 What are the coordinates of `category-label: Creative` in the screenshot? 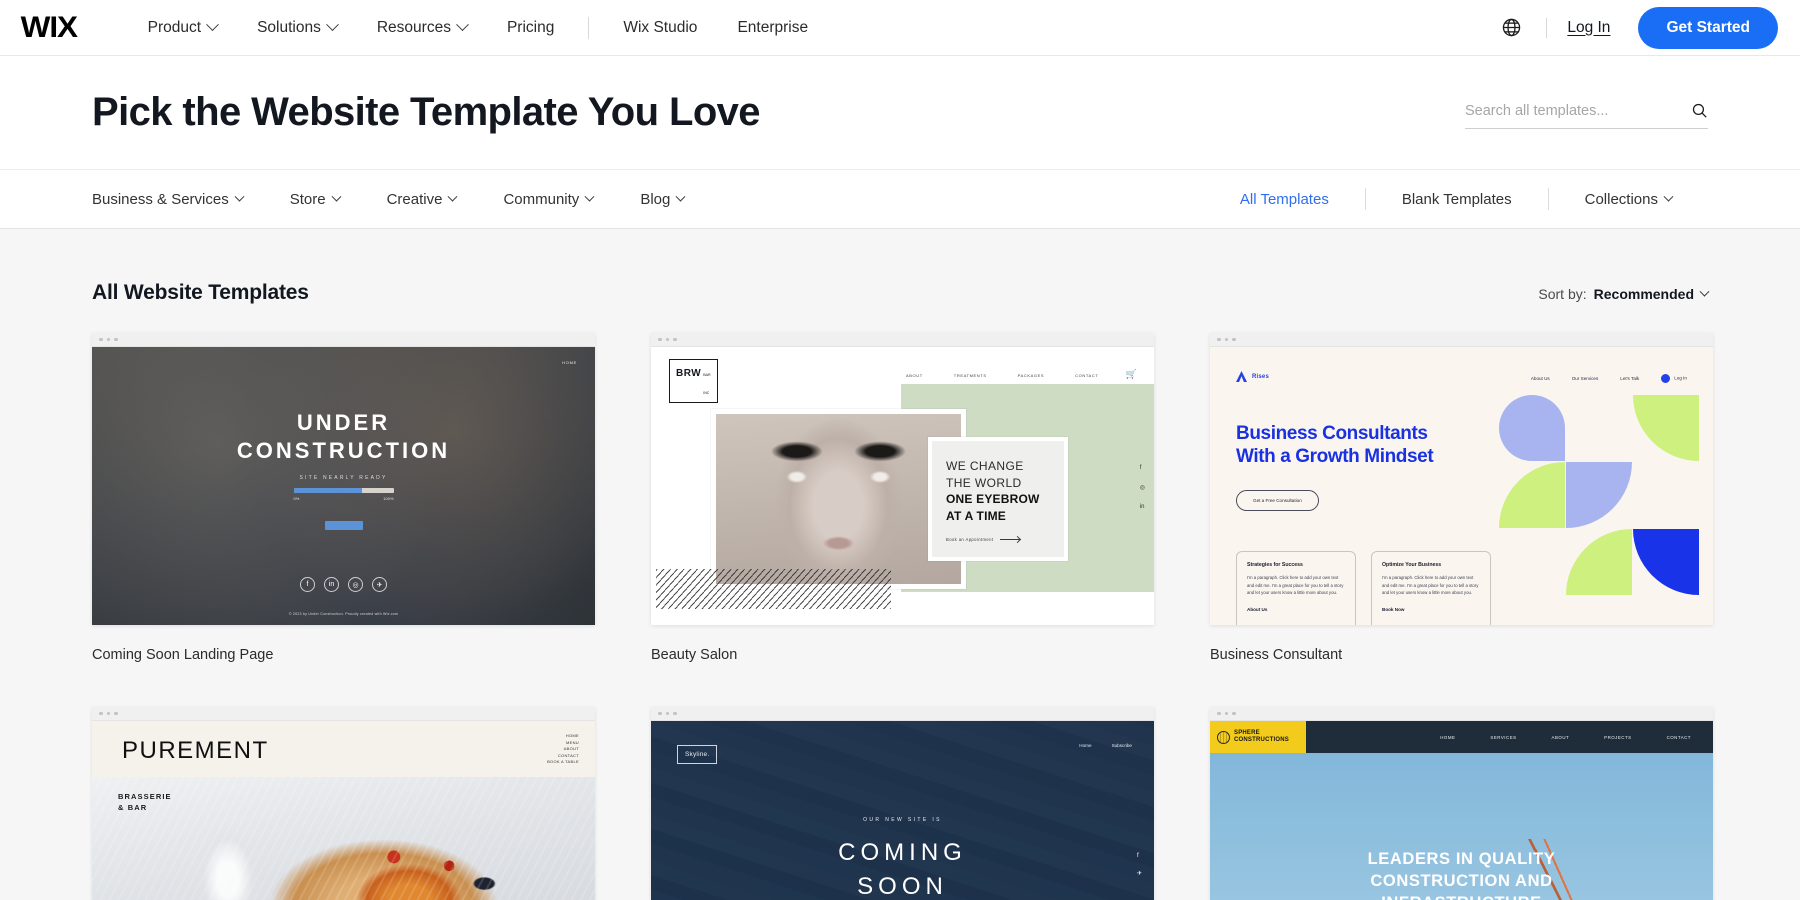 It's located at (414, 199).